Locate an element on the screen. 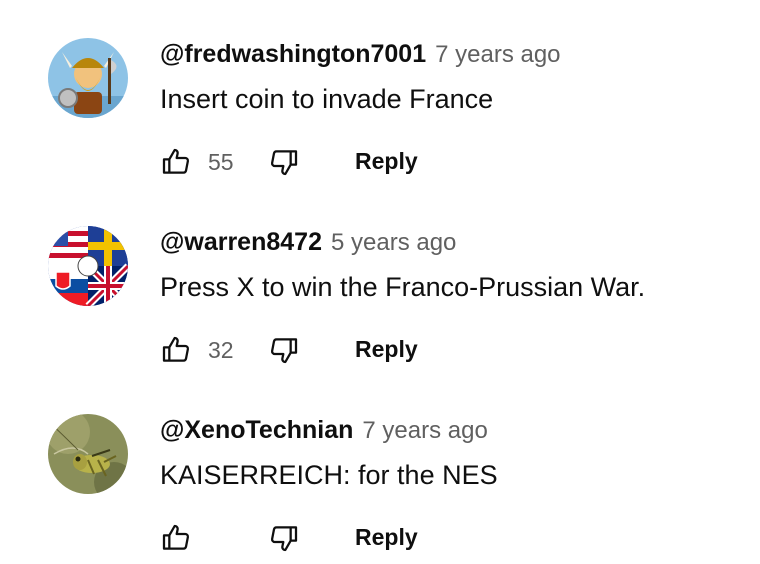 The height and width of the screenshot is (564, 760). comment-actions: Reply is located at coordinates (310, 538).